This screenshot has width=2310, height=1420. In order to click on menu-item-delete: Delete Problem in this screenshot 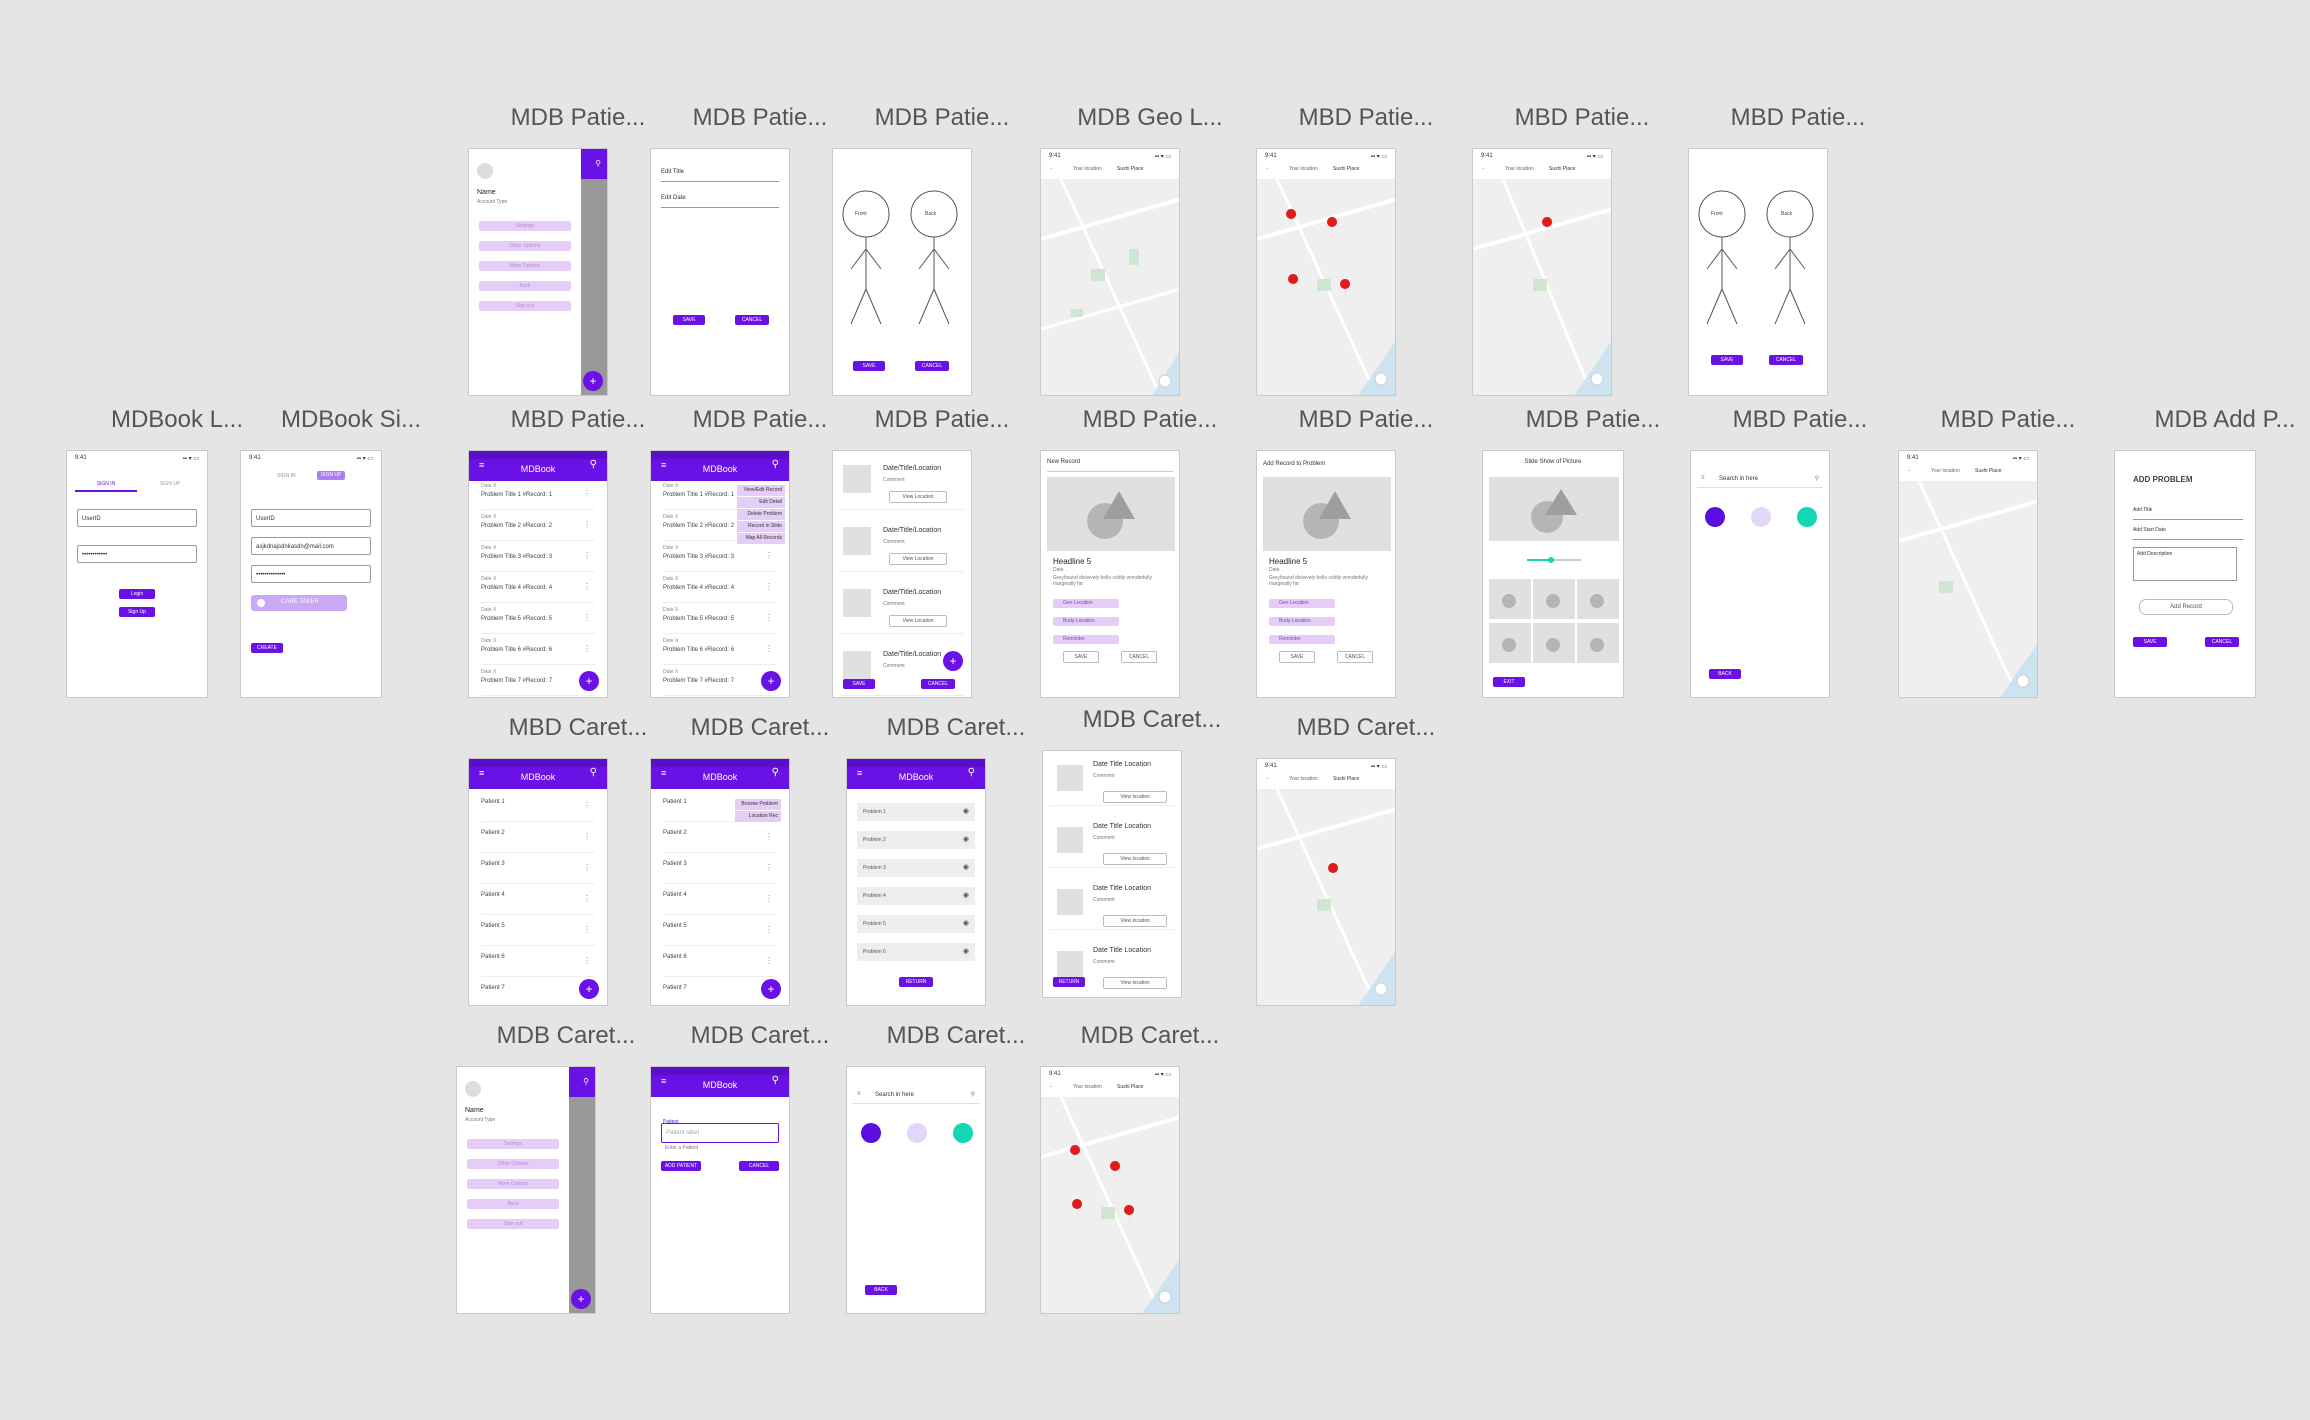, I will do `click(761, 515)`.